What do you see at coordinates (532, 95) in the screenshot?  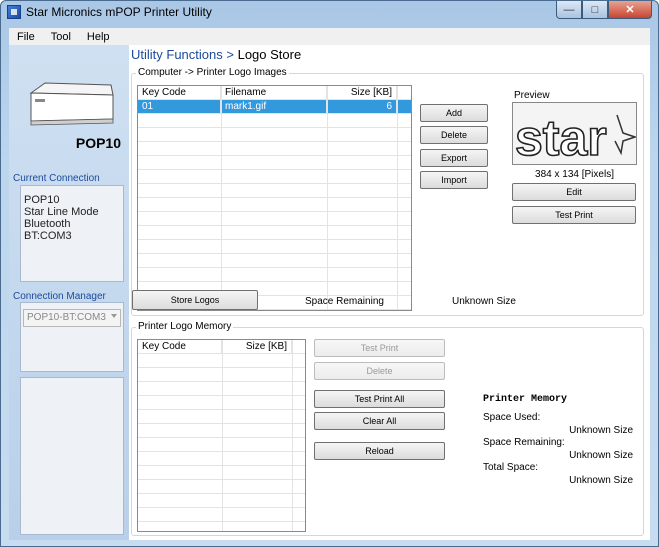 I see `preview-label: Preview` at bounding box center [532, 95].